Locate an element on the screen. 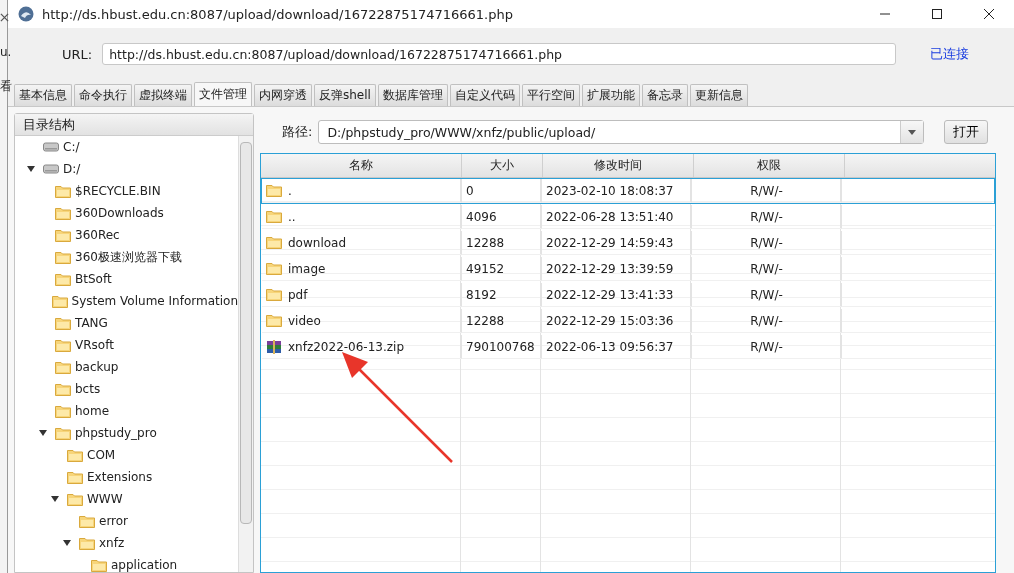 The image size is (1014, 573). tree-item: $RECYCLE.BIN is located at coordinates (118, 191).